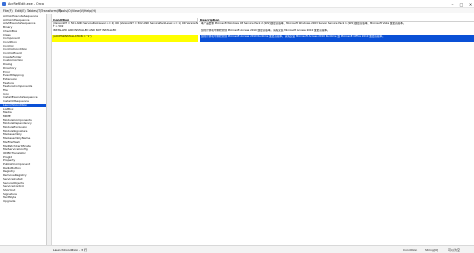 Image resolution: width=474 pixels, height=253 pixels. I want to click on menu-edit: Edit(E), so click(20, 11).